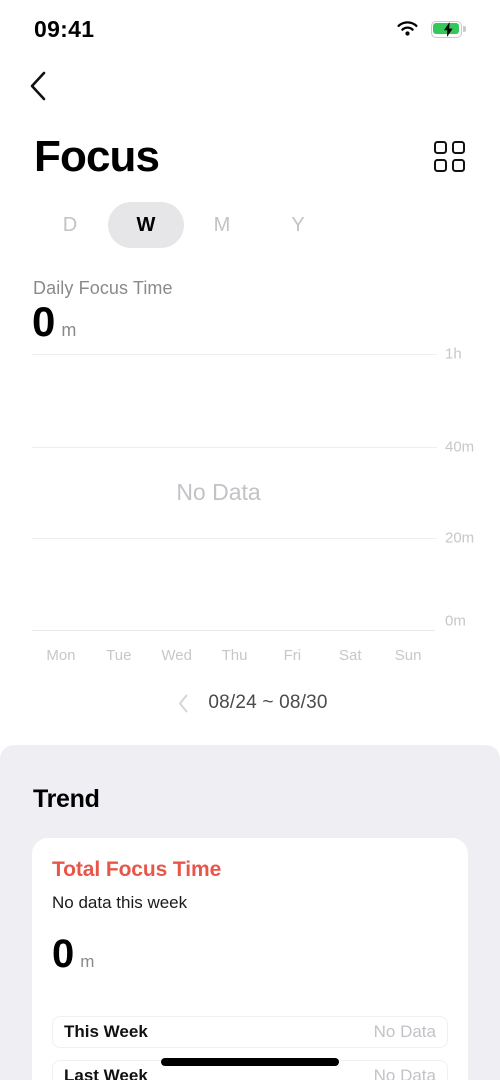  I want to click on page-title: Focus, so click(97, 156).